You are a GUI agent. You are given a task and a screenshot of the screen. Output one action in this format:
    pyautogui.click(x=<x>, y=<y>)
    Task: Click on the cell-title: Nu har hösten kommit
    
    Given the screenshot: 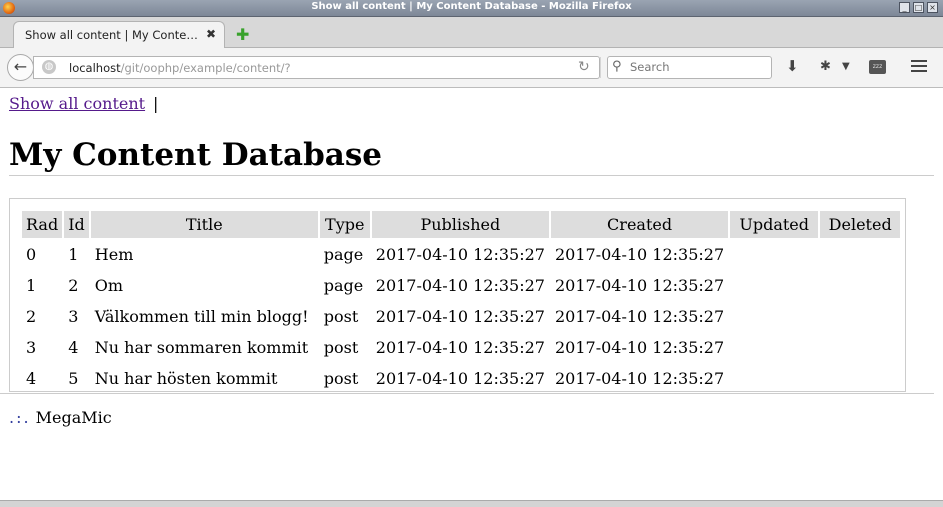 What is the action you would take?
    pyautogui.click(x=186, y=378)
    